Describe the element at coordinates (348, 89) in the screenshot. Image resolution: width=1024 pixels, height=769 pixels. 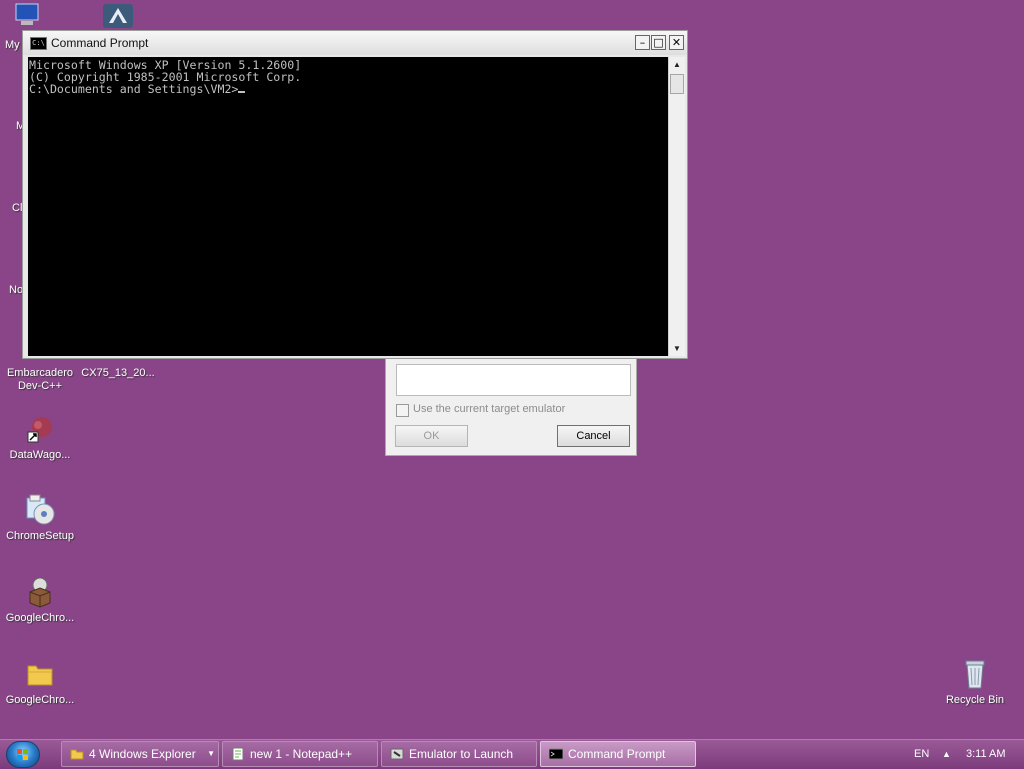
I see `console-prompt-line: C:\Documents and Settings\VM2>` at that location.